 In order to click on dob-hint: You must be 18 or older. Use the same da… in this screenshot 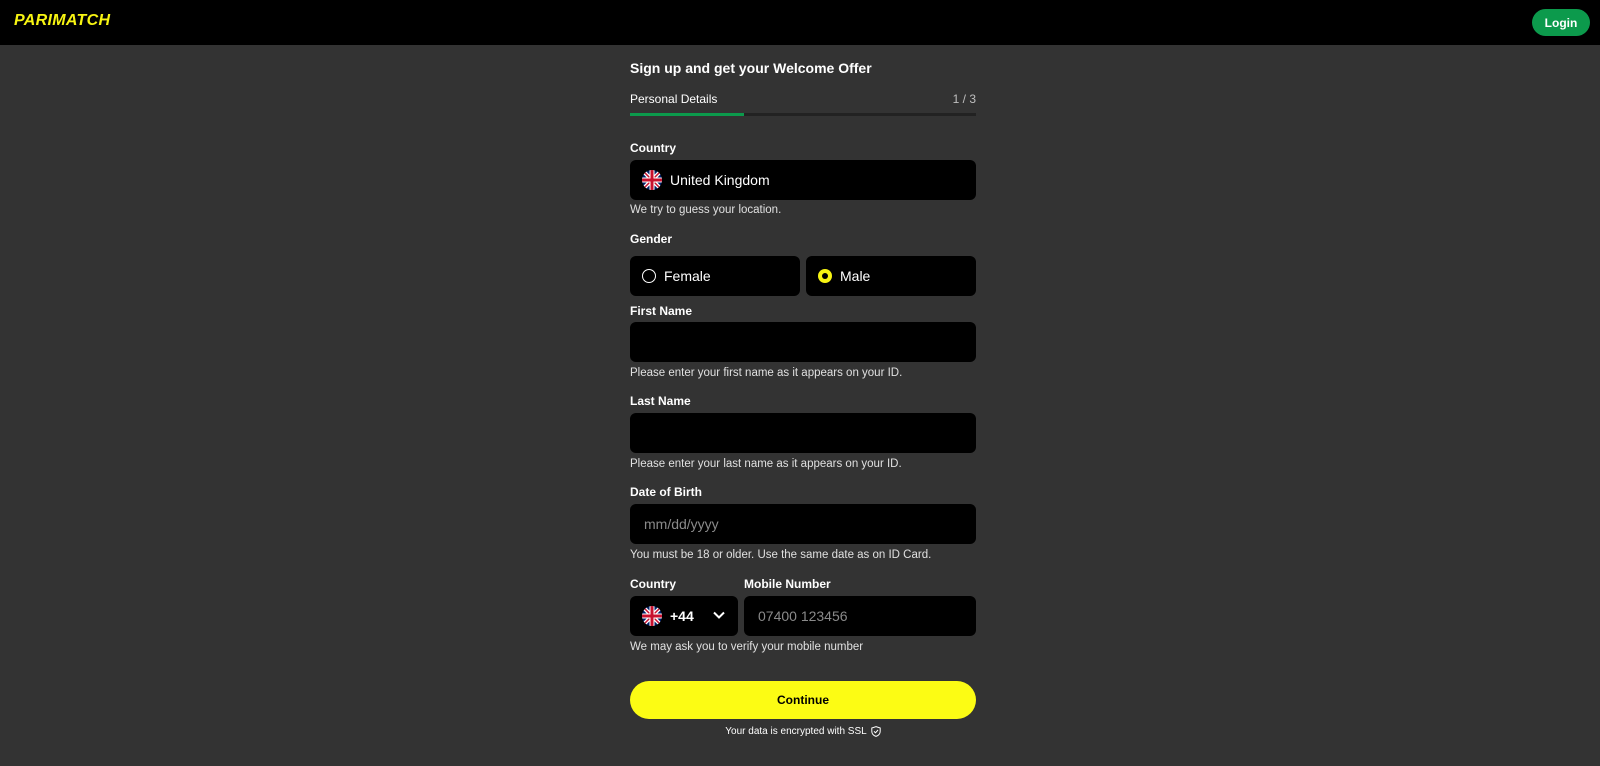, I will do `click(781, 555)`.